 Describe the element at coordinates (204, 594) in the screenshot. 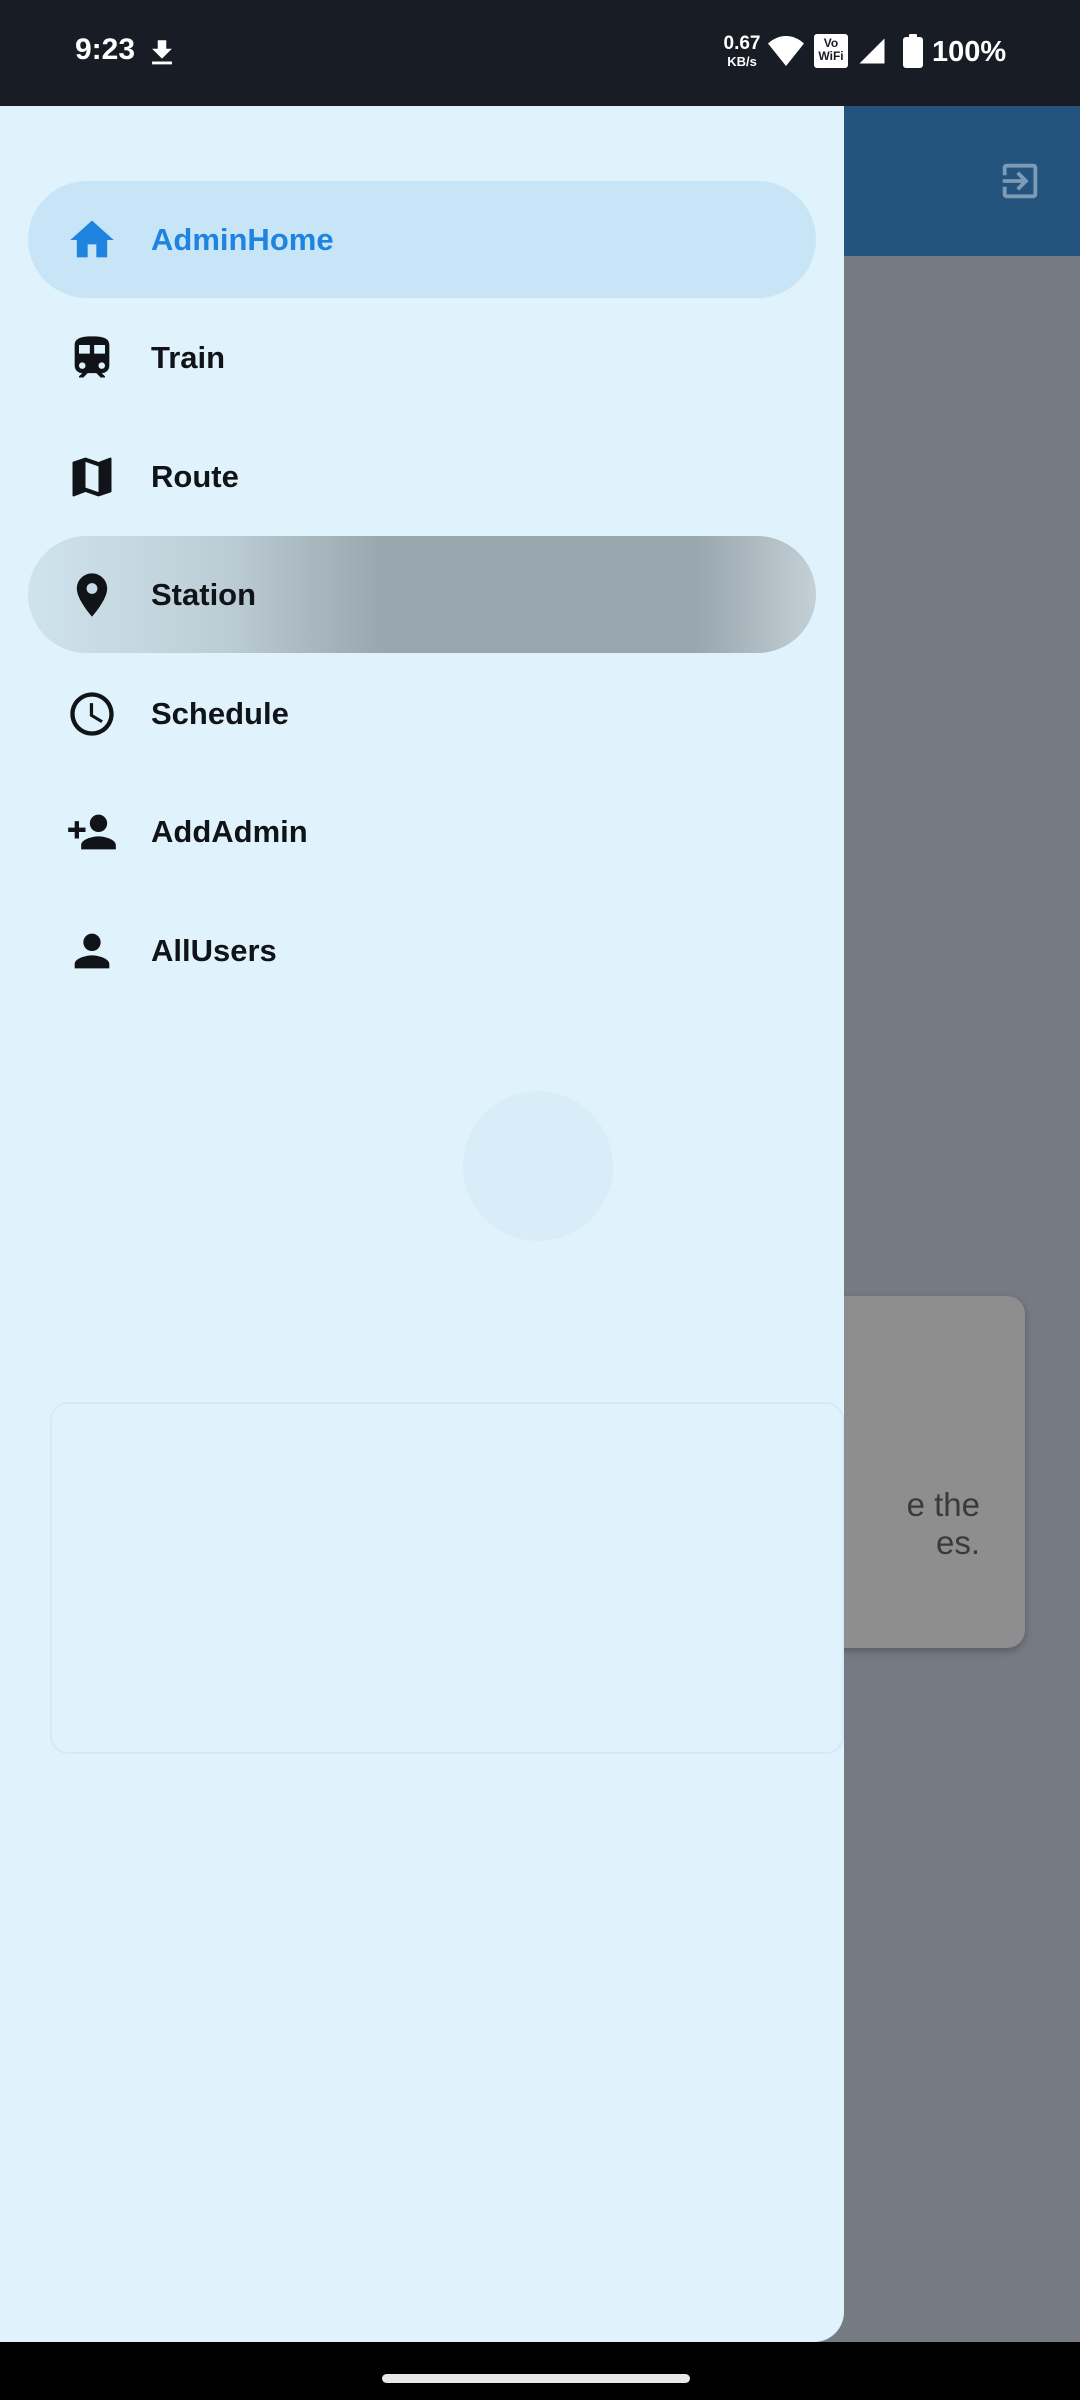

I see `drawer-item-label: Station` at that location.